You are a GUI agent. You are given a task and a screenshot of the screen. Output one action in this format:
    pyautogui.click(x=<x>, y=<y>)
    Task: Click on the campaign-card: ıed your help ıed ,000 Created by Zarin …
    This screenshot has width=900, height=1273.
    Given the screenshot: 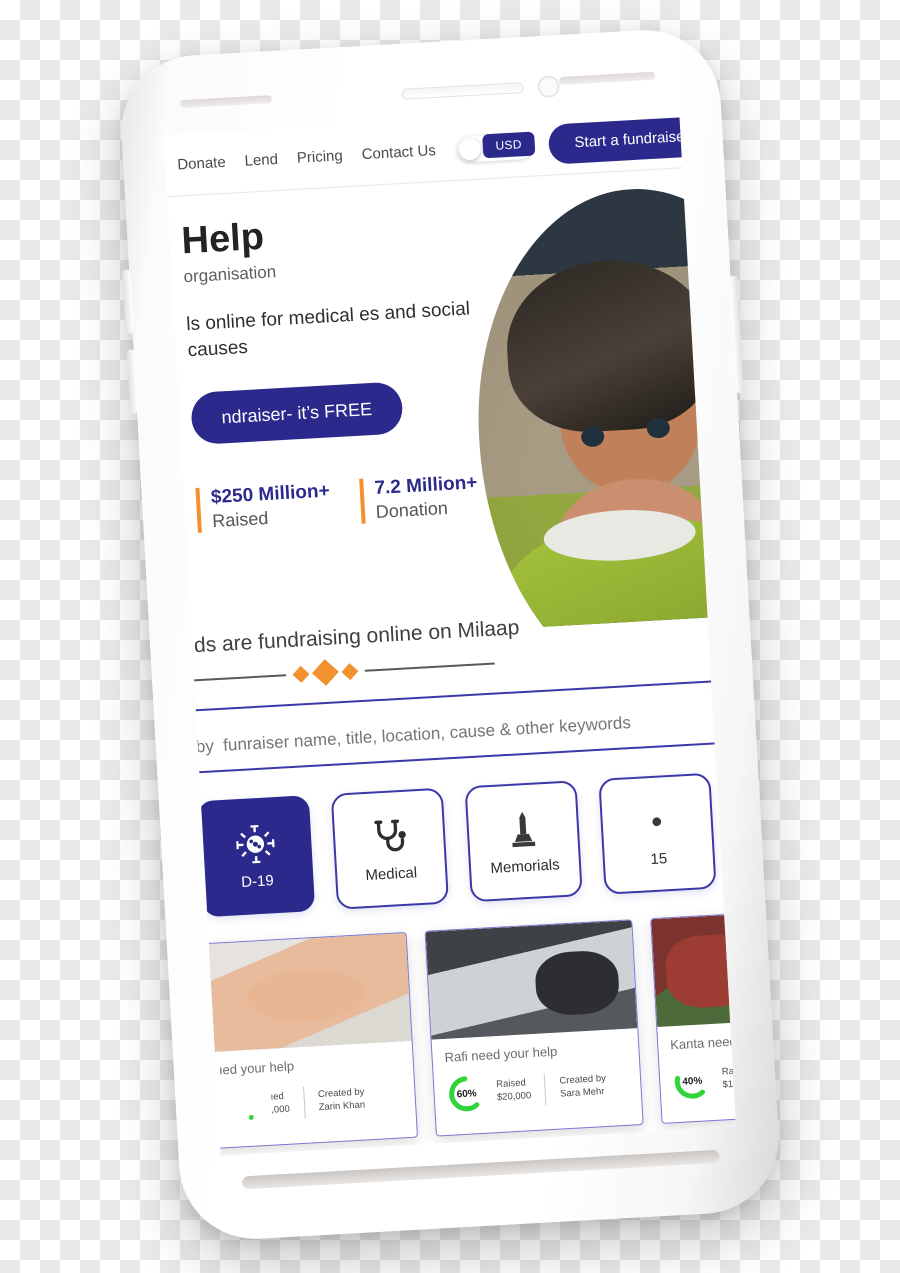 What is the action you would take?
    pyautogui.click(x=308, y=1040)
    